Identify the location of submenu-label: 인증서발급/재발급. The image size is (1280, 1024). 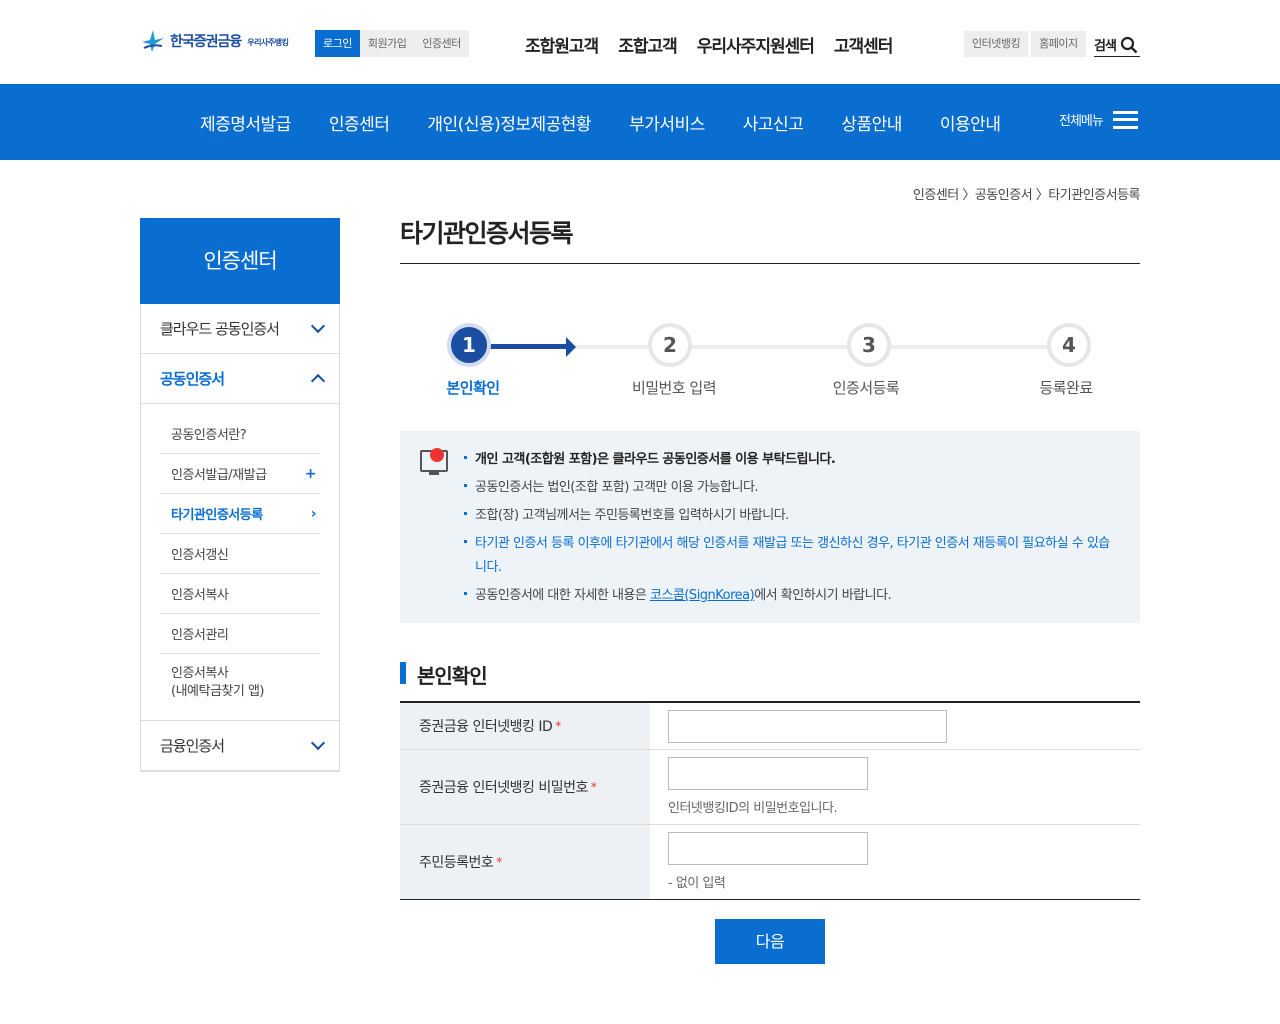
(219, 475).